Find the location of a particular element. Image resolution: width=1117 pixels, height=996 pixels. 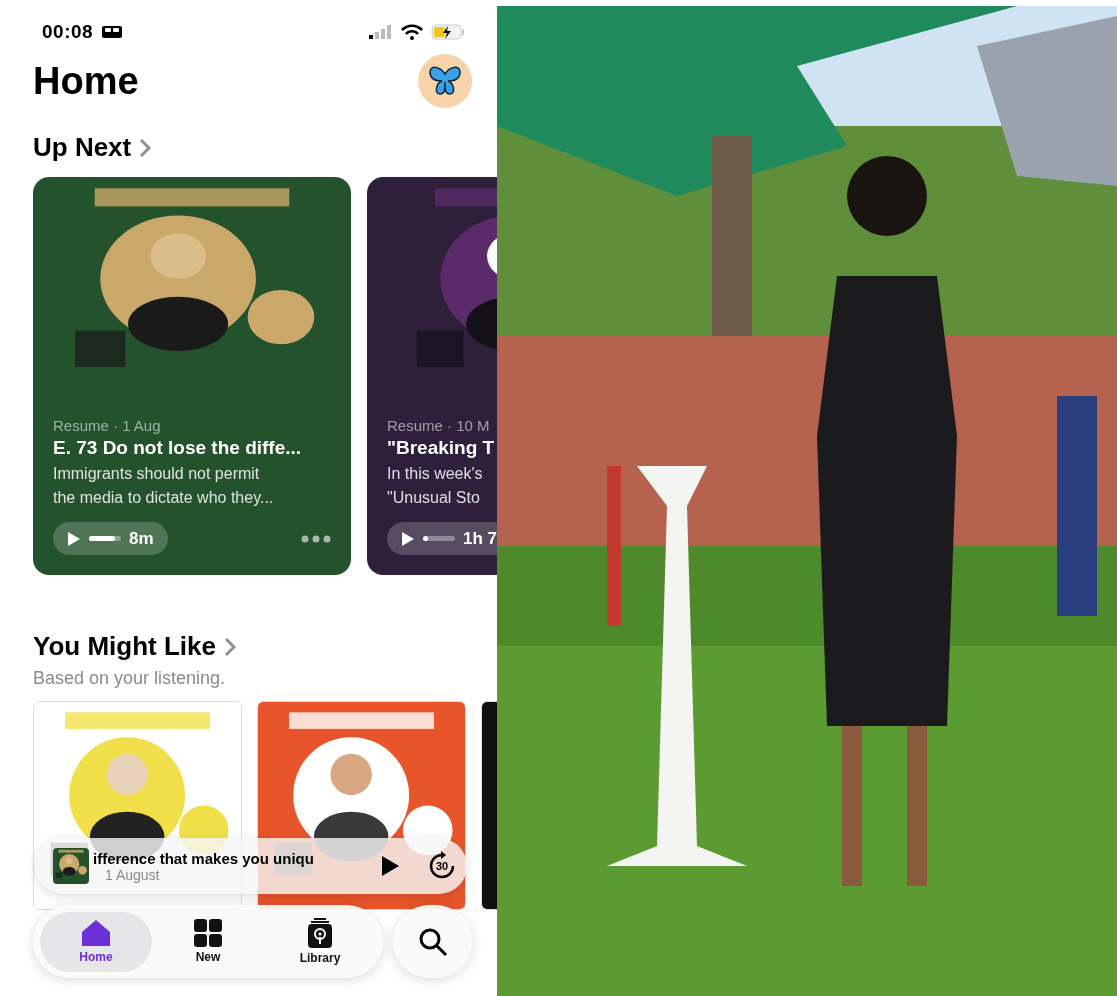

grid-icon is located at coordinates (208, 933).